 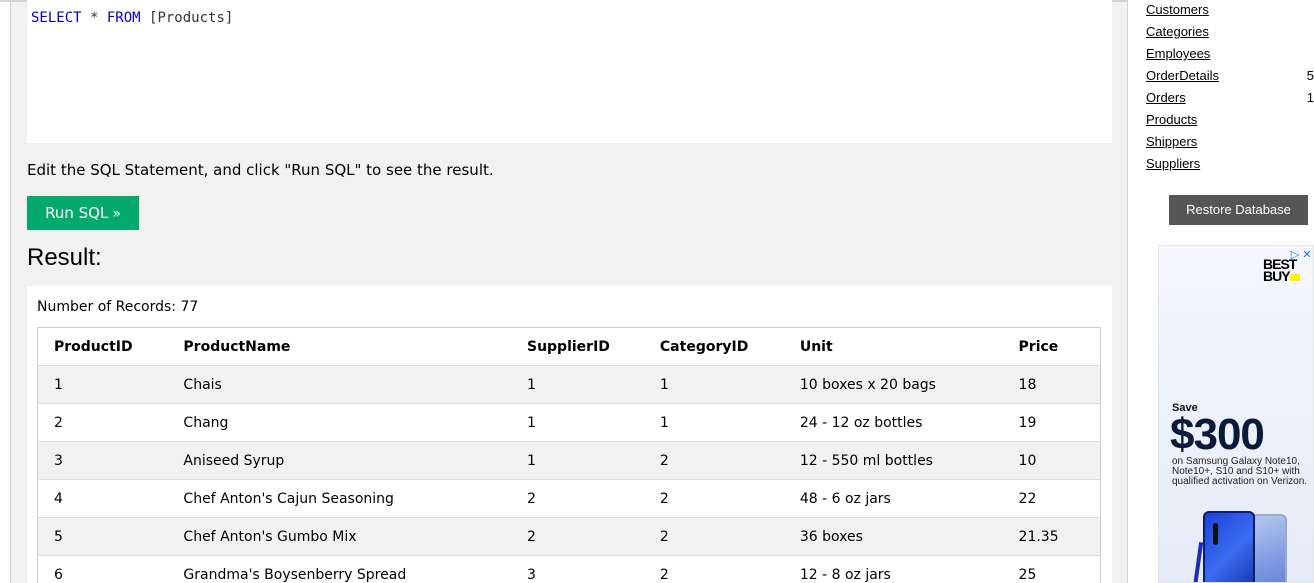 What do you see at coordinates (1238, 210) in the screenshot?
I see `restore-database-button: Restore Database` at bounding box center [1238, 210].